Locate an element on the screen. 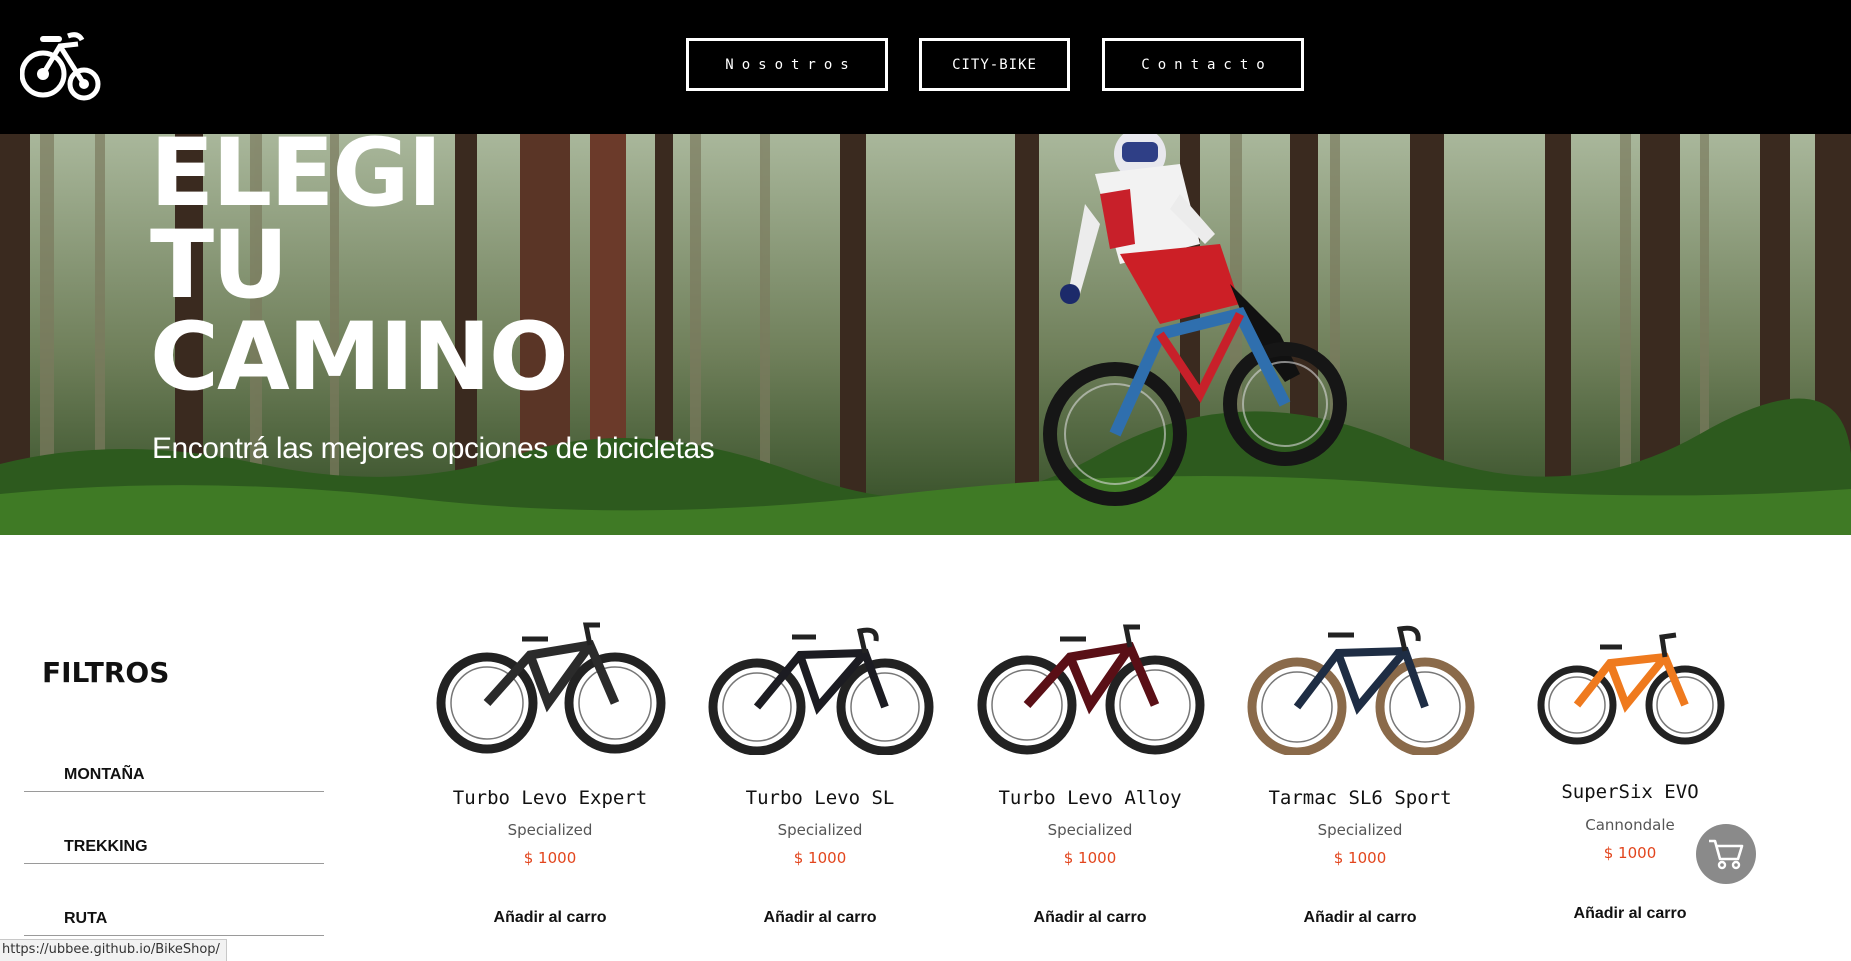  product-name: SuperSix EVO is located at coordinates (1630, 792).